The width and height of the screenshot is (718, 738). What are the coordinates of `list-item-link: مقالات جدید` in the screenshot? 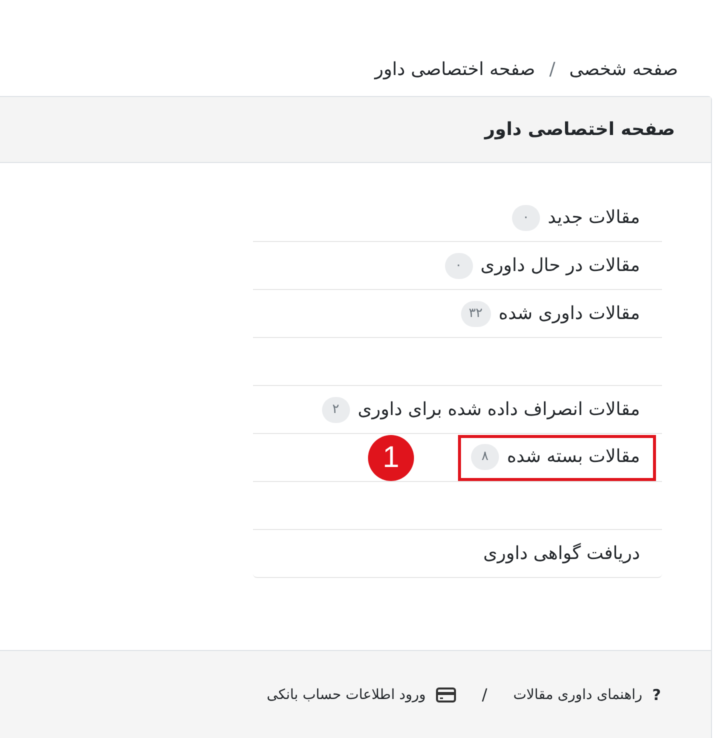 It's located at (594, 217).